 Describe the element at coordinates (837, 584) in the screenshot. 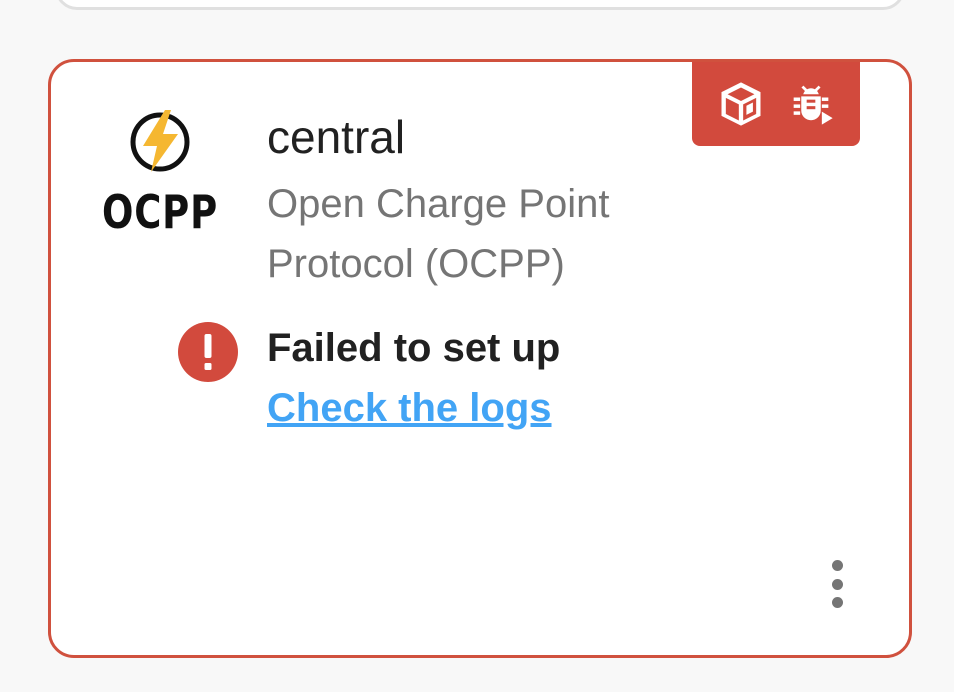

I see `overflow-menu-button` at that location.